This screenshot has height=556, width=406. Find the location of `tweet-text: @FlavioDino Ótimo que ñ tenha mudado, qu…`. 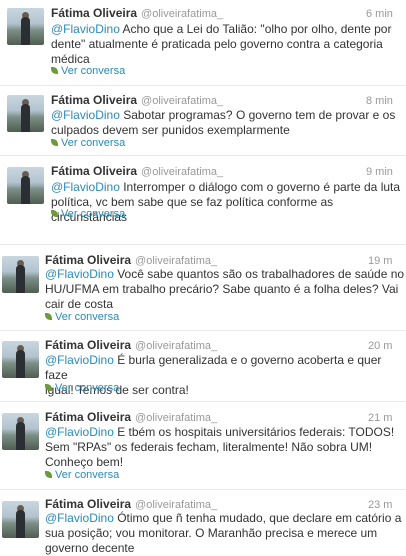

tweet-text: @FlavioDino Ótimo que ñ tenha mudado, qu… is located at coordinates (223, 533).